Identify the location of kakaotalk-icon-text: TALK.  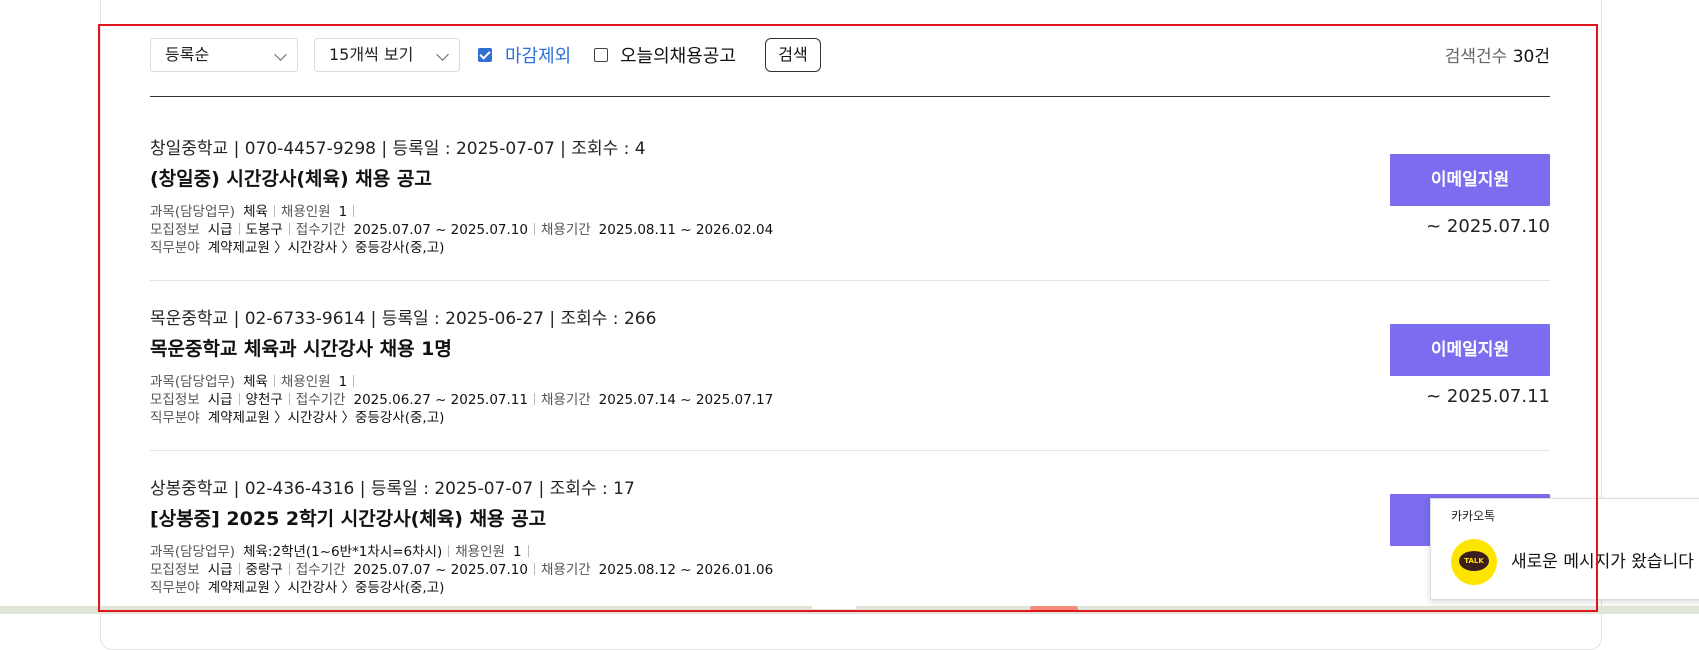
(1474, 561).